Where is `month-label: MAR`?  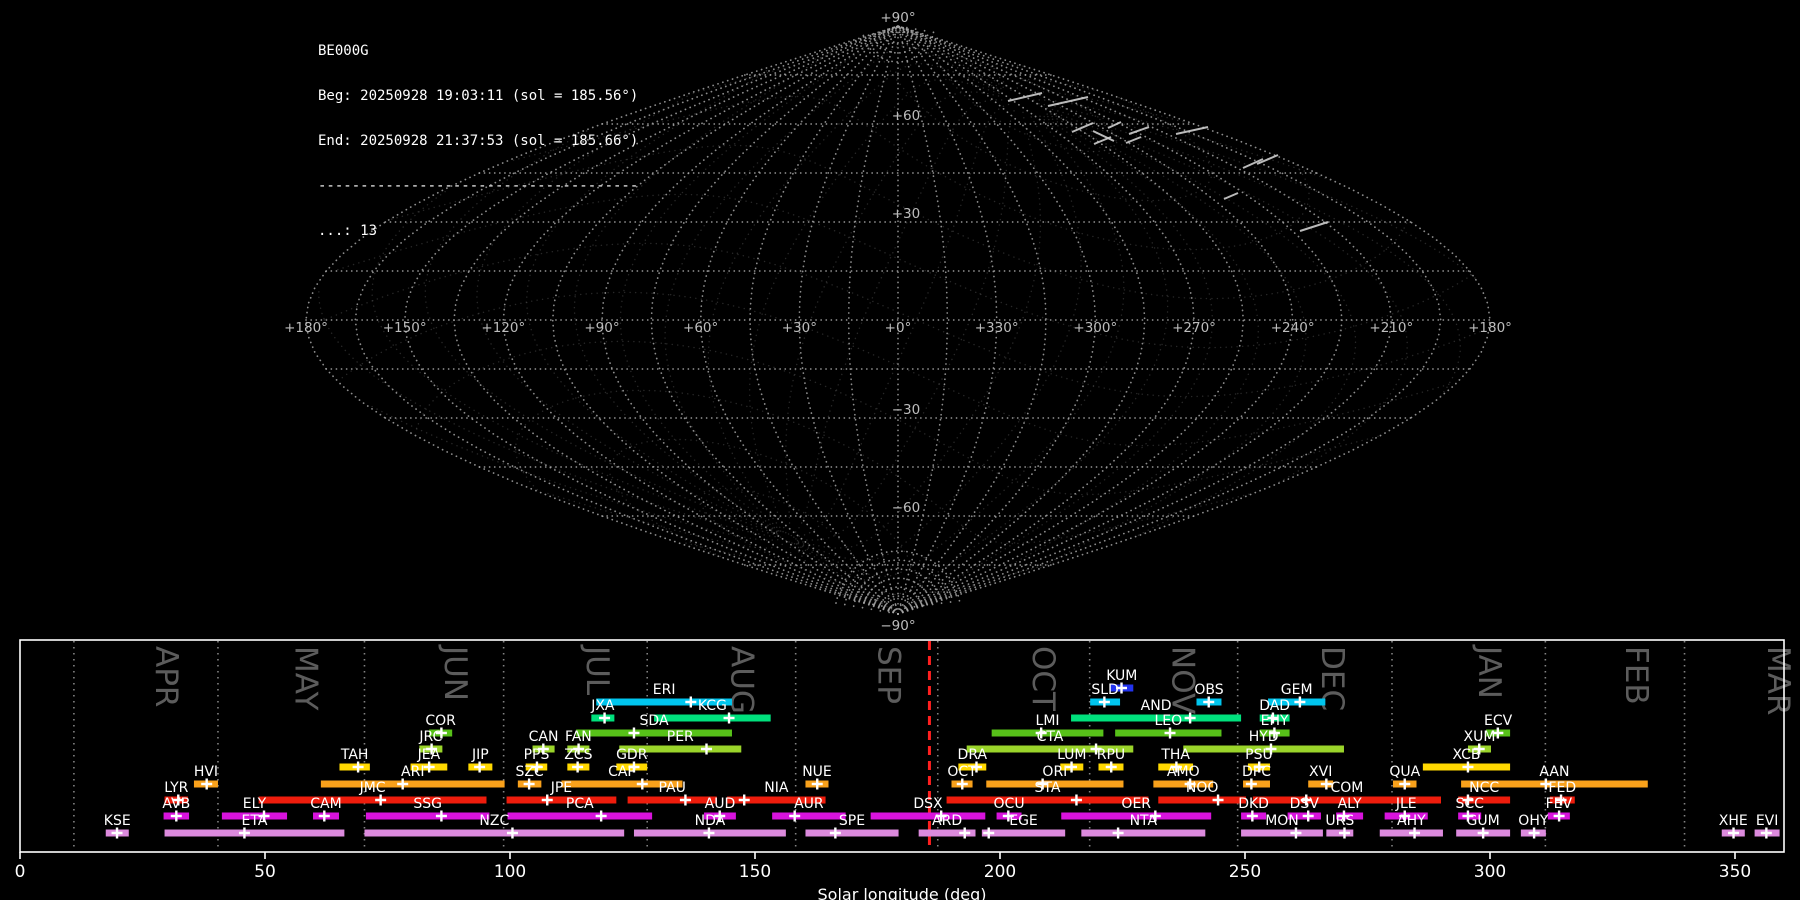
month-label: MAR is located at coordinates (1778, 681).